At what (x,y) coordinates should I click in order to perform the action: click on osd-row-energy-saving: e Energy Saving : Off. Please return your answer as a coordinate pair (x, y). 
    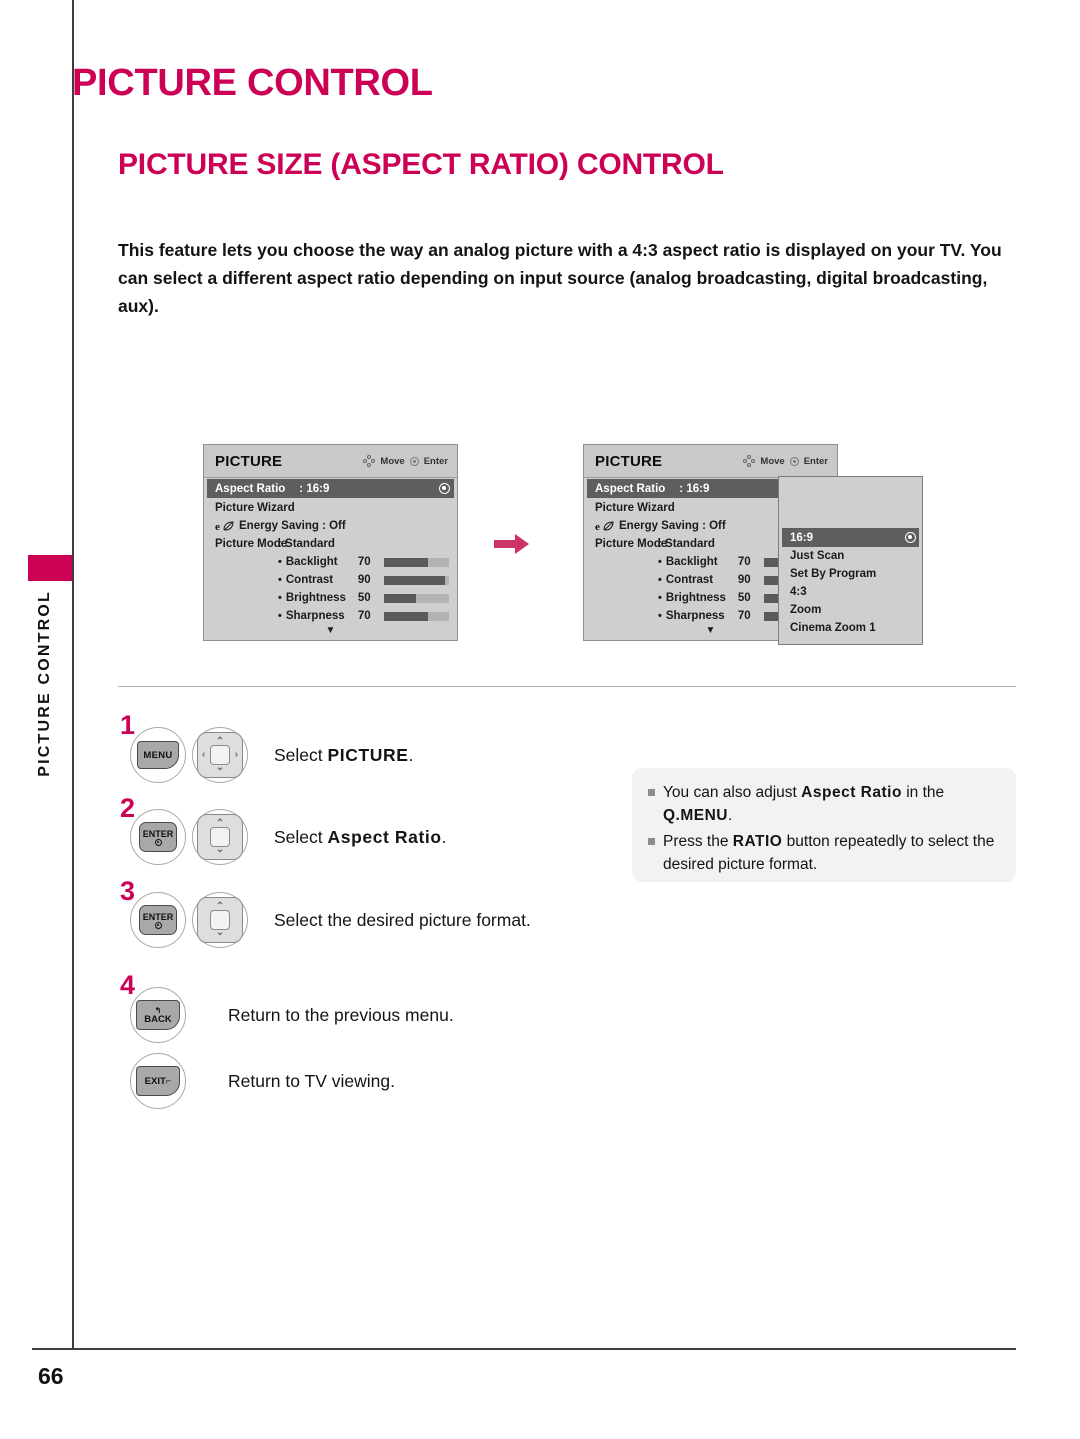
    Looking at the image, I should click on (330, 526).